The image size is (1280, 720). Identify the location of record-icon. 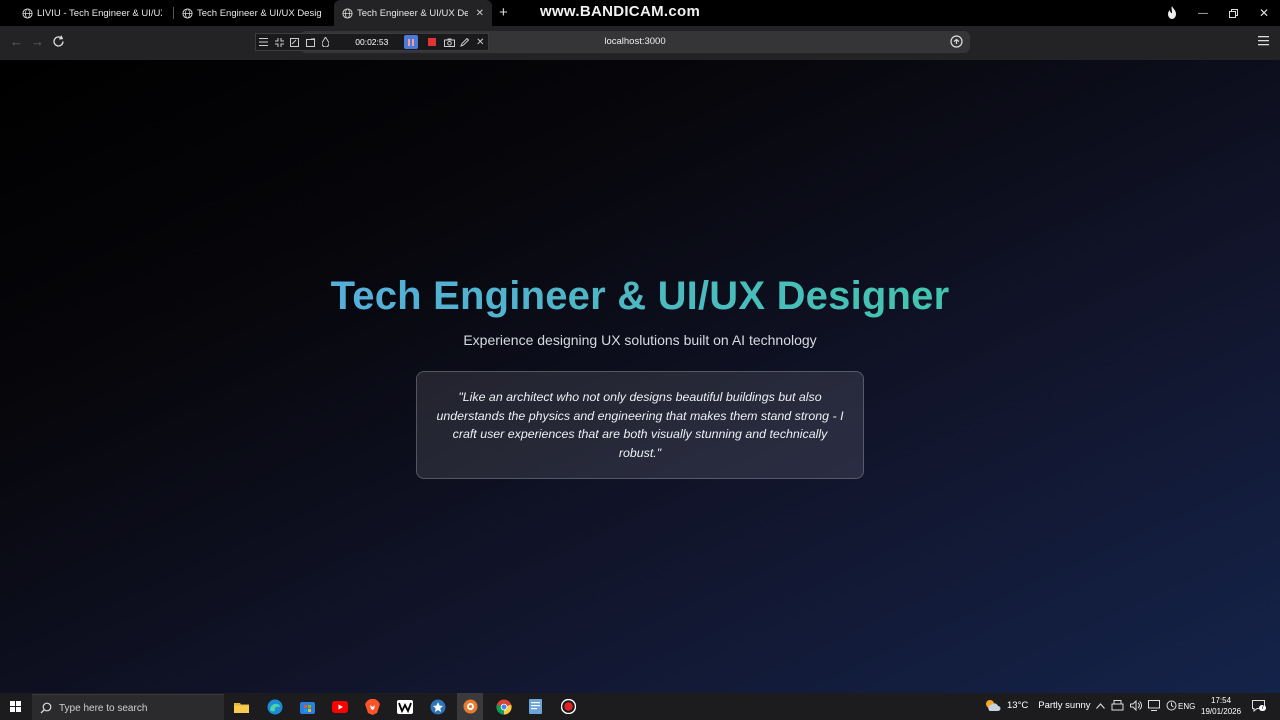
(568, 706).